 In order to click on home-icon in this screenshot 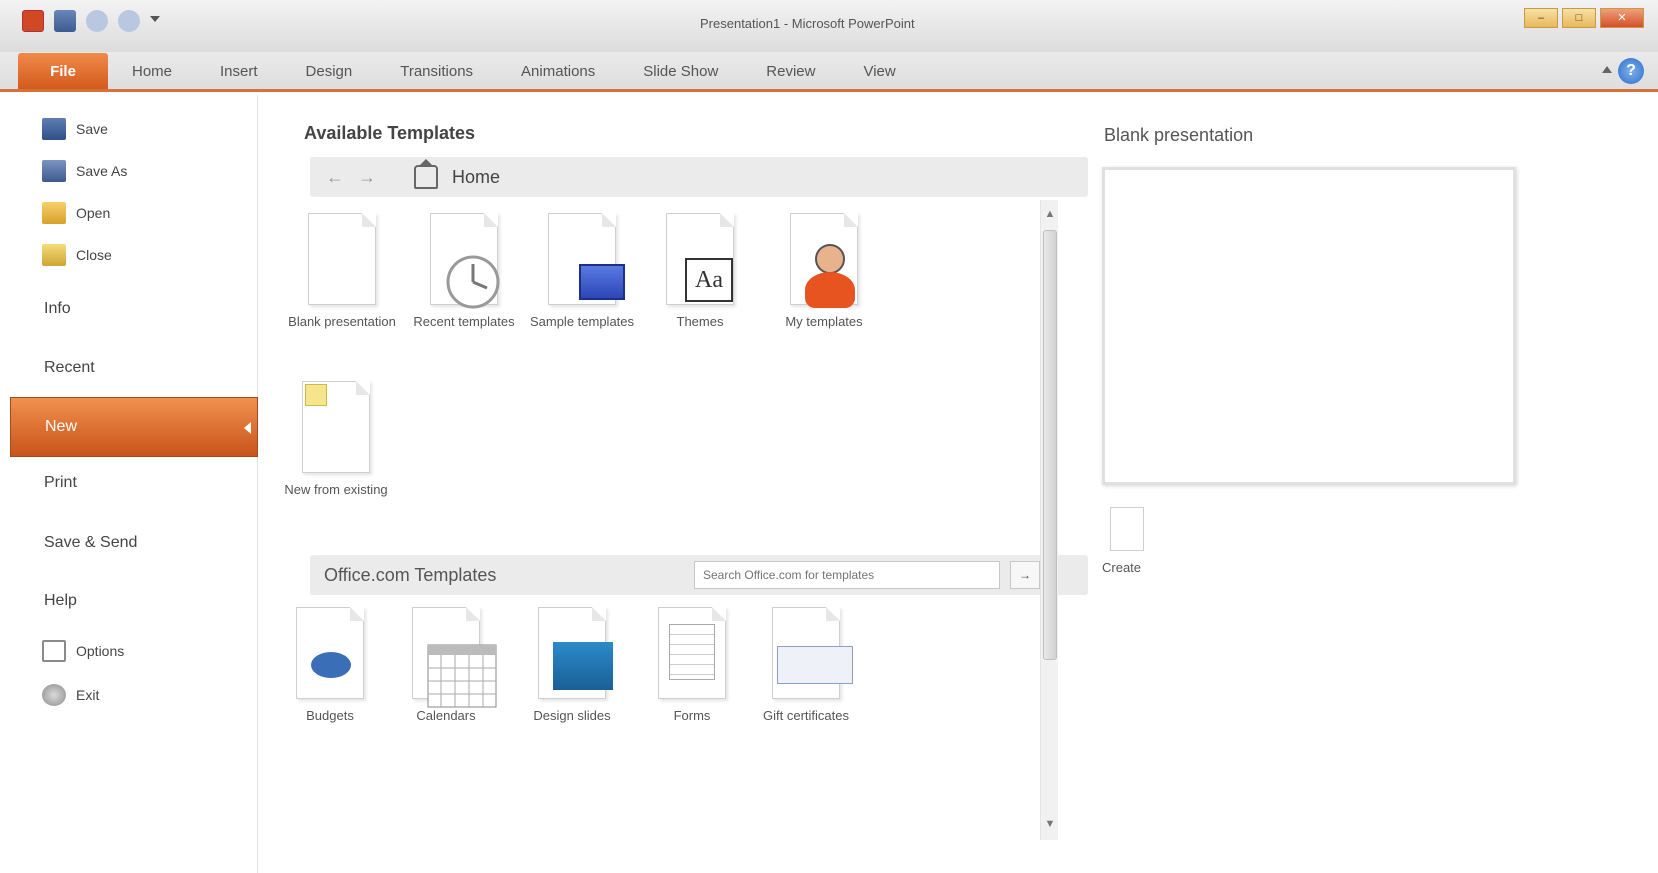, I will do `click(426, 174)`.